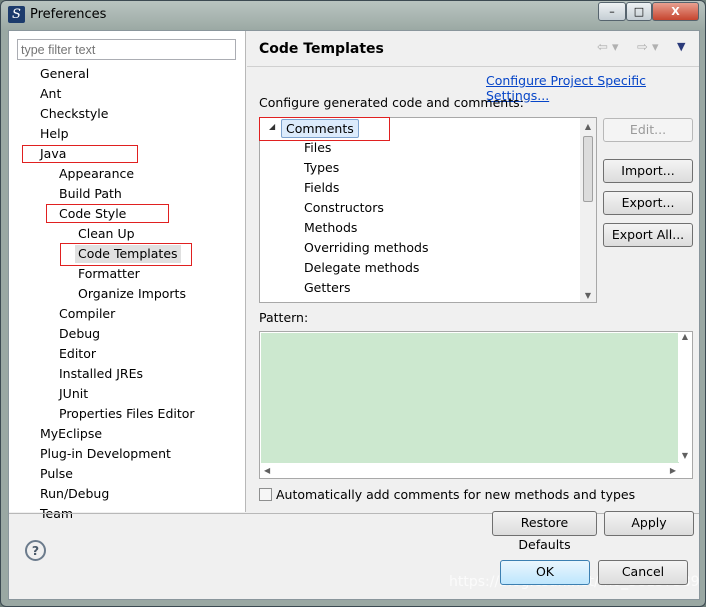  Describe the element at coordinates (109, 274) in the screenshot. I see `tree-item: Formatter` at that location.